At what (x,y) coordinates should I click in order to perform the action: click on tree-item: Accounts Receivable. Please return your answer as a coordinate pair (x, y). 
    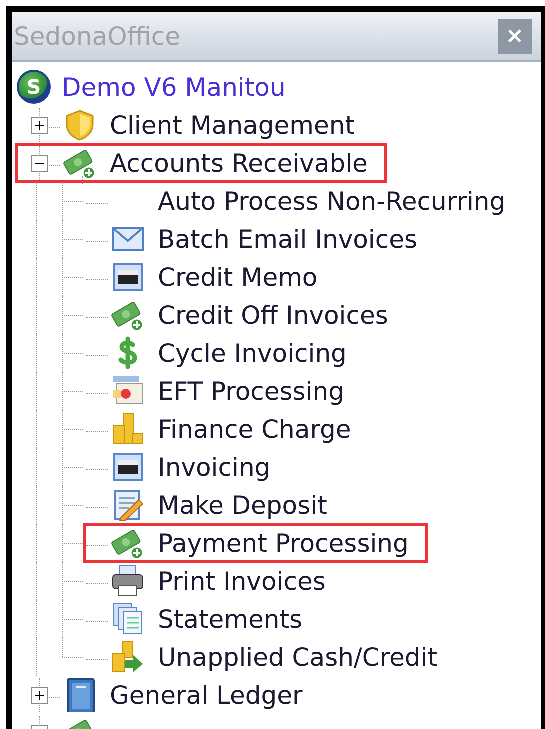
    Looking at the image, I should click on (201, 163).